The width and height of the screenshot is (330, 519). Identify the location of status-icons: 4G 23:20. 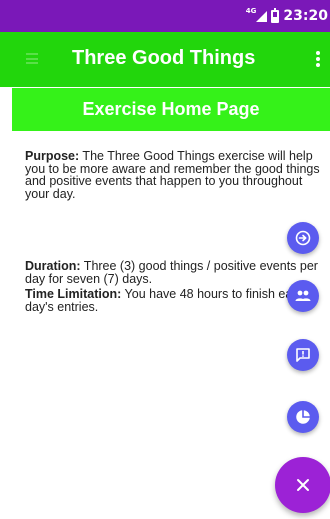
(287, 16).